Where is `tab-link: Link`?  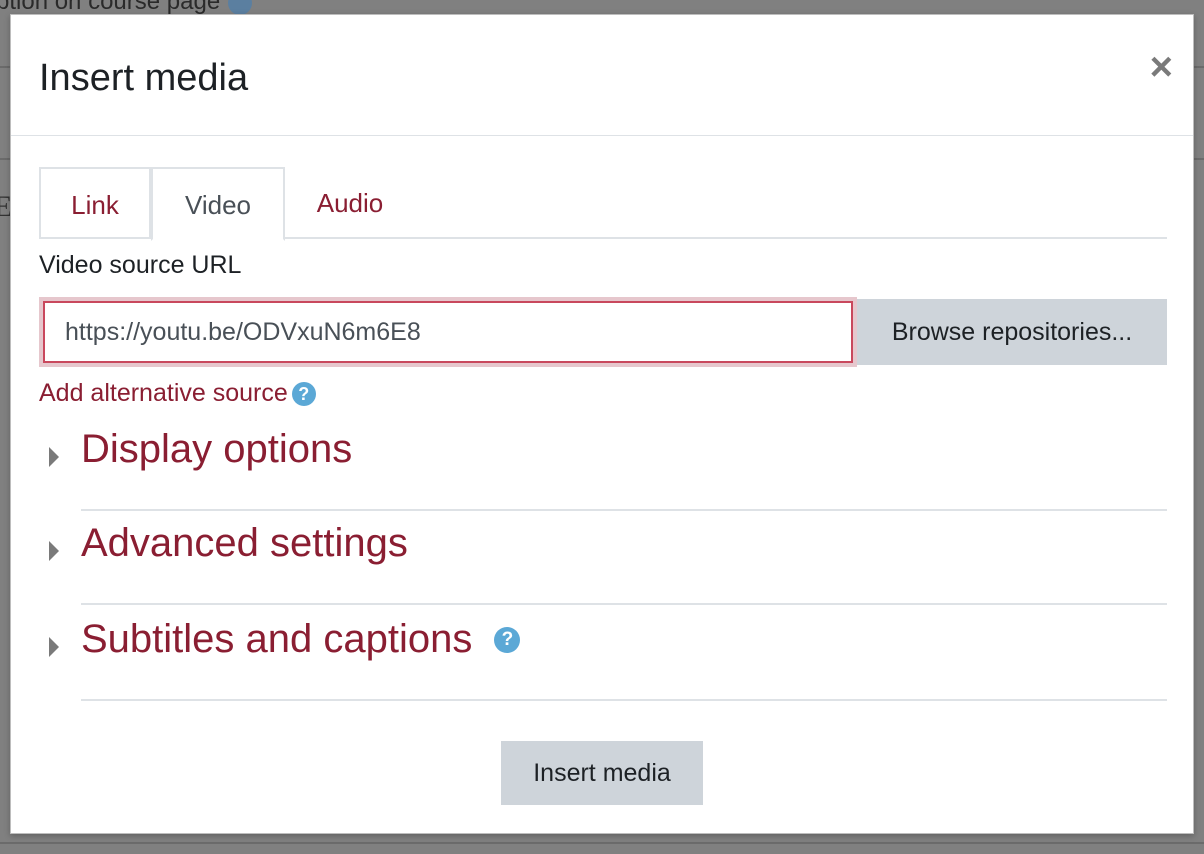 tab-link: Link is located at coordinates (95, 203).